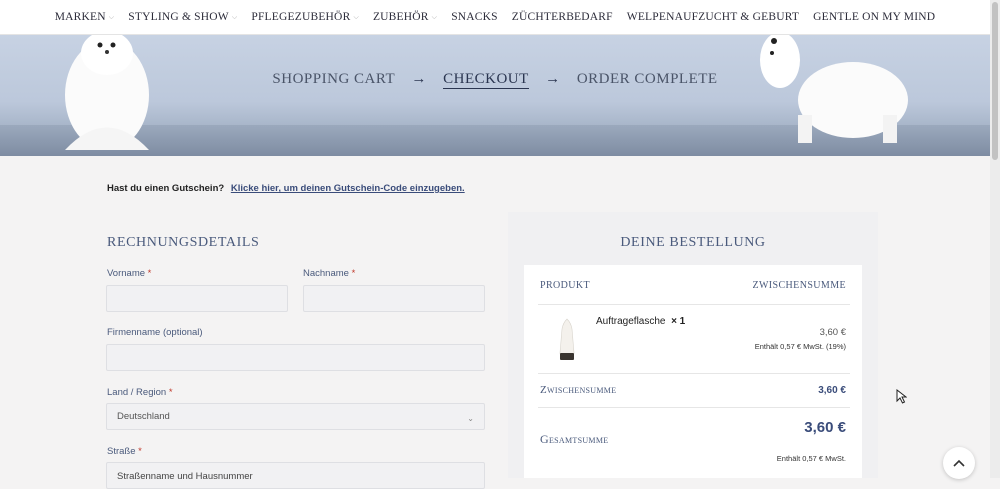 Image resolution: width=1000 pixels, height=489 pixels. What do you see at coordinates (166, 188) in the screenshot?
I see `coupon-question: Hast du einen Gutschein?` at bounding box center [166, 188].